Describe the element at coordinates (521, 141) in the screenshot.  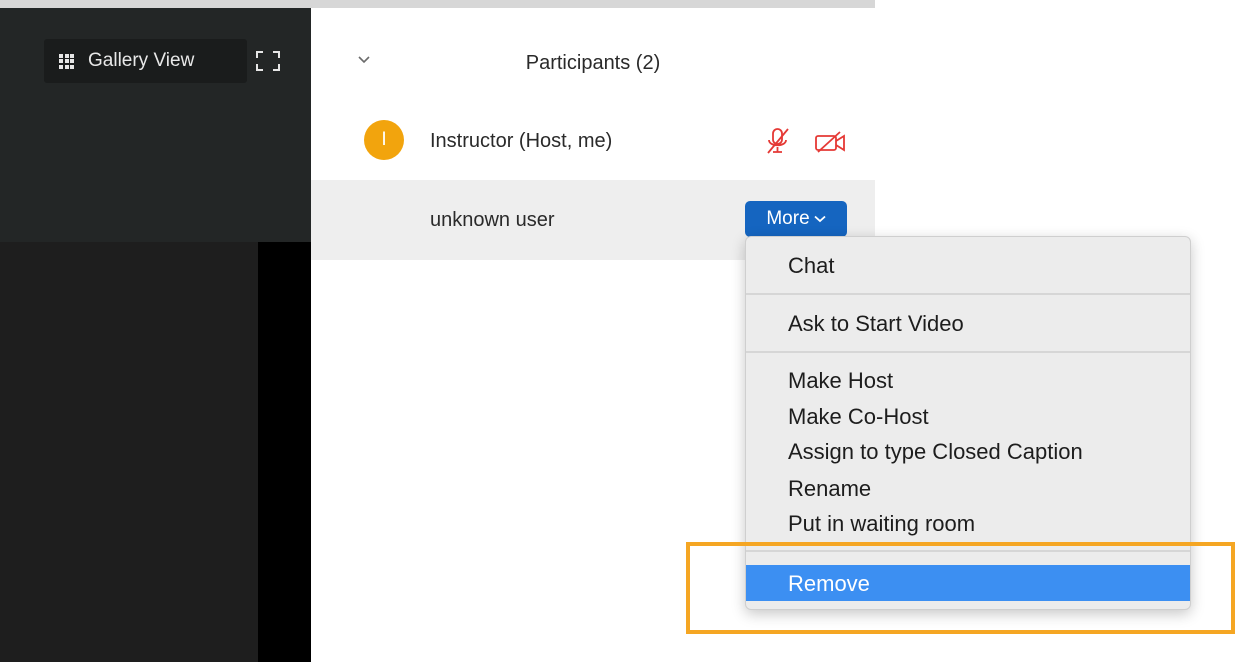
I see `participant-name: Instructor (Host, me)` at that location.